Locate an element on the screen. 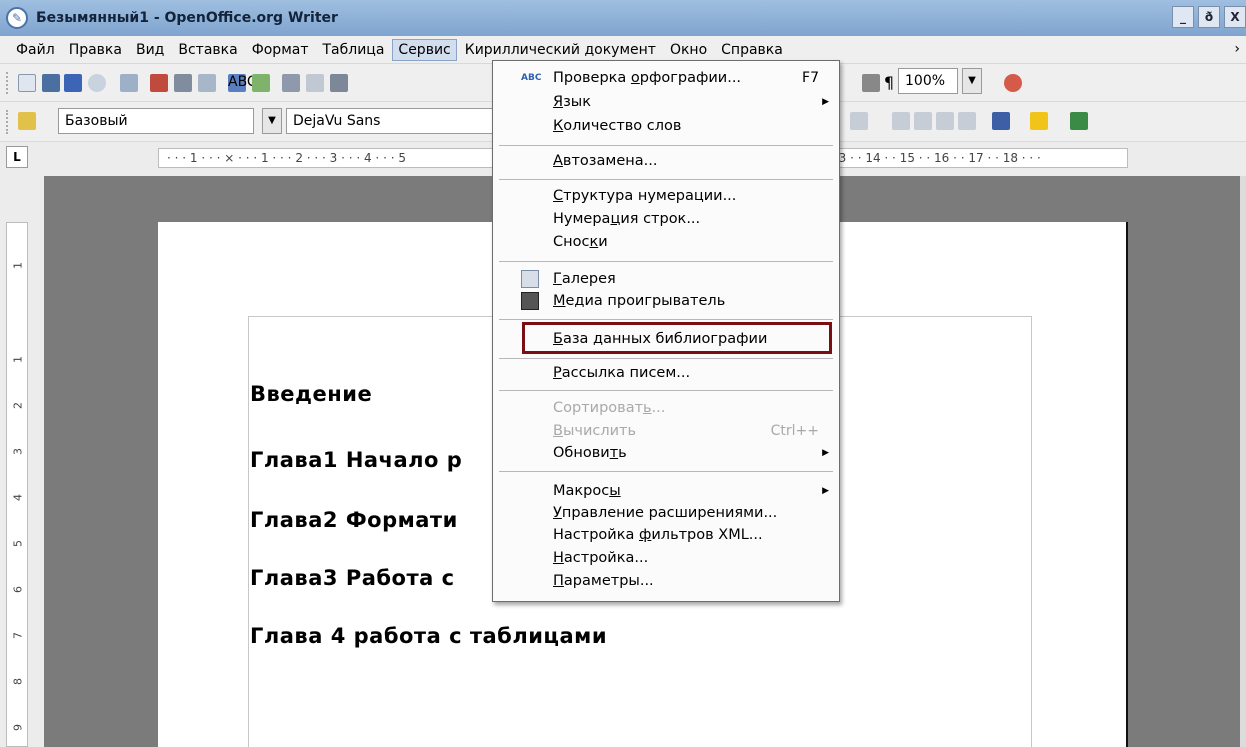 The width and height of the screenshot is (1246, 747). menu-file: Файл is located at coordinates (35, 50).